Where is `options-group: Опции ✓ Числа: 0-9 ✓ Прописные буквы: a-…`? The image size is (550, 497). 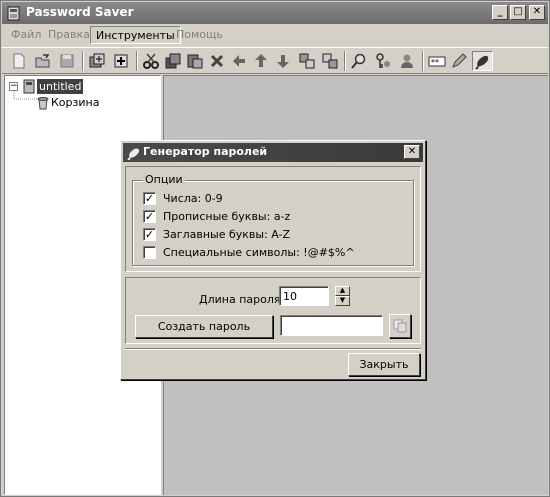
options-group: Опции ✓ Числа: 0-9 ✓ Прописные буквы: a-… is located at coordinates (273, 219).